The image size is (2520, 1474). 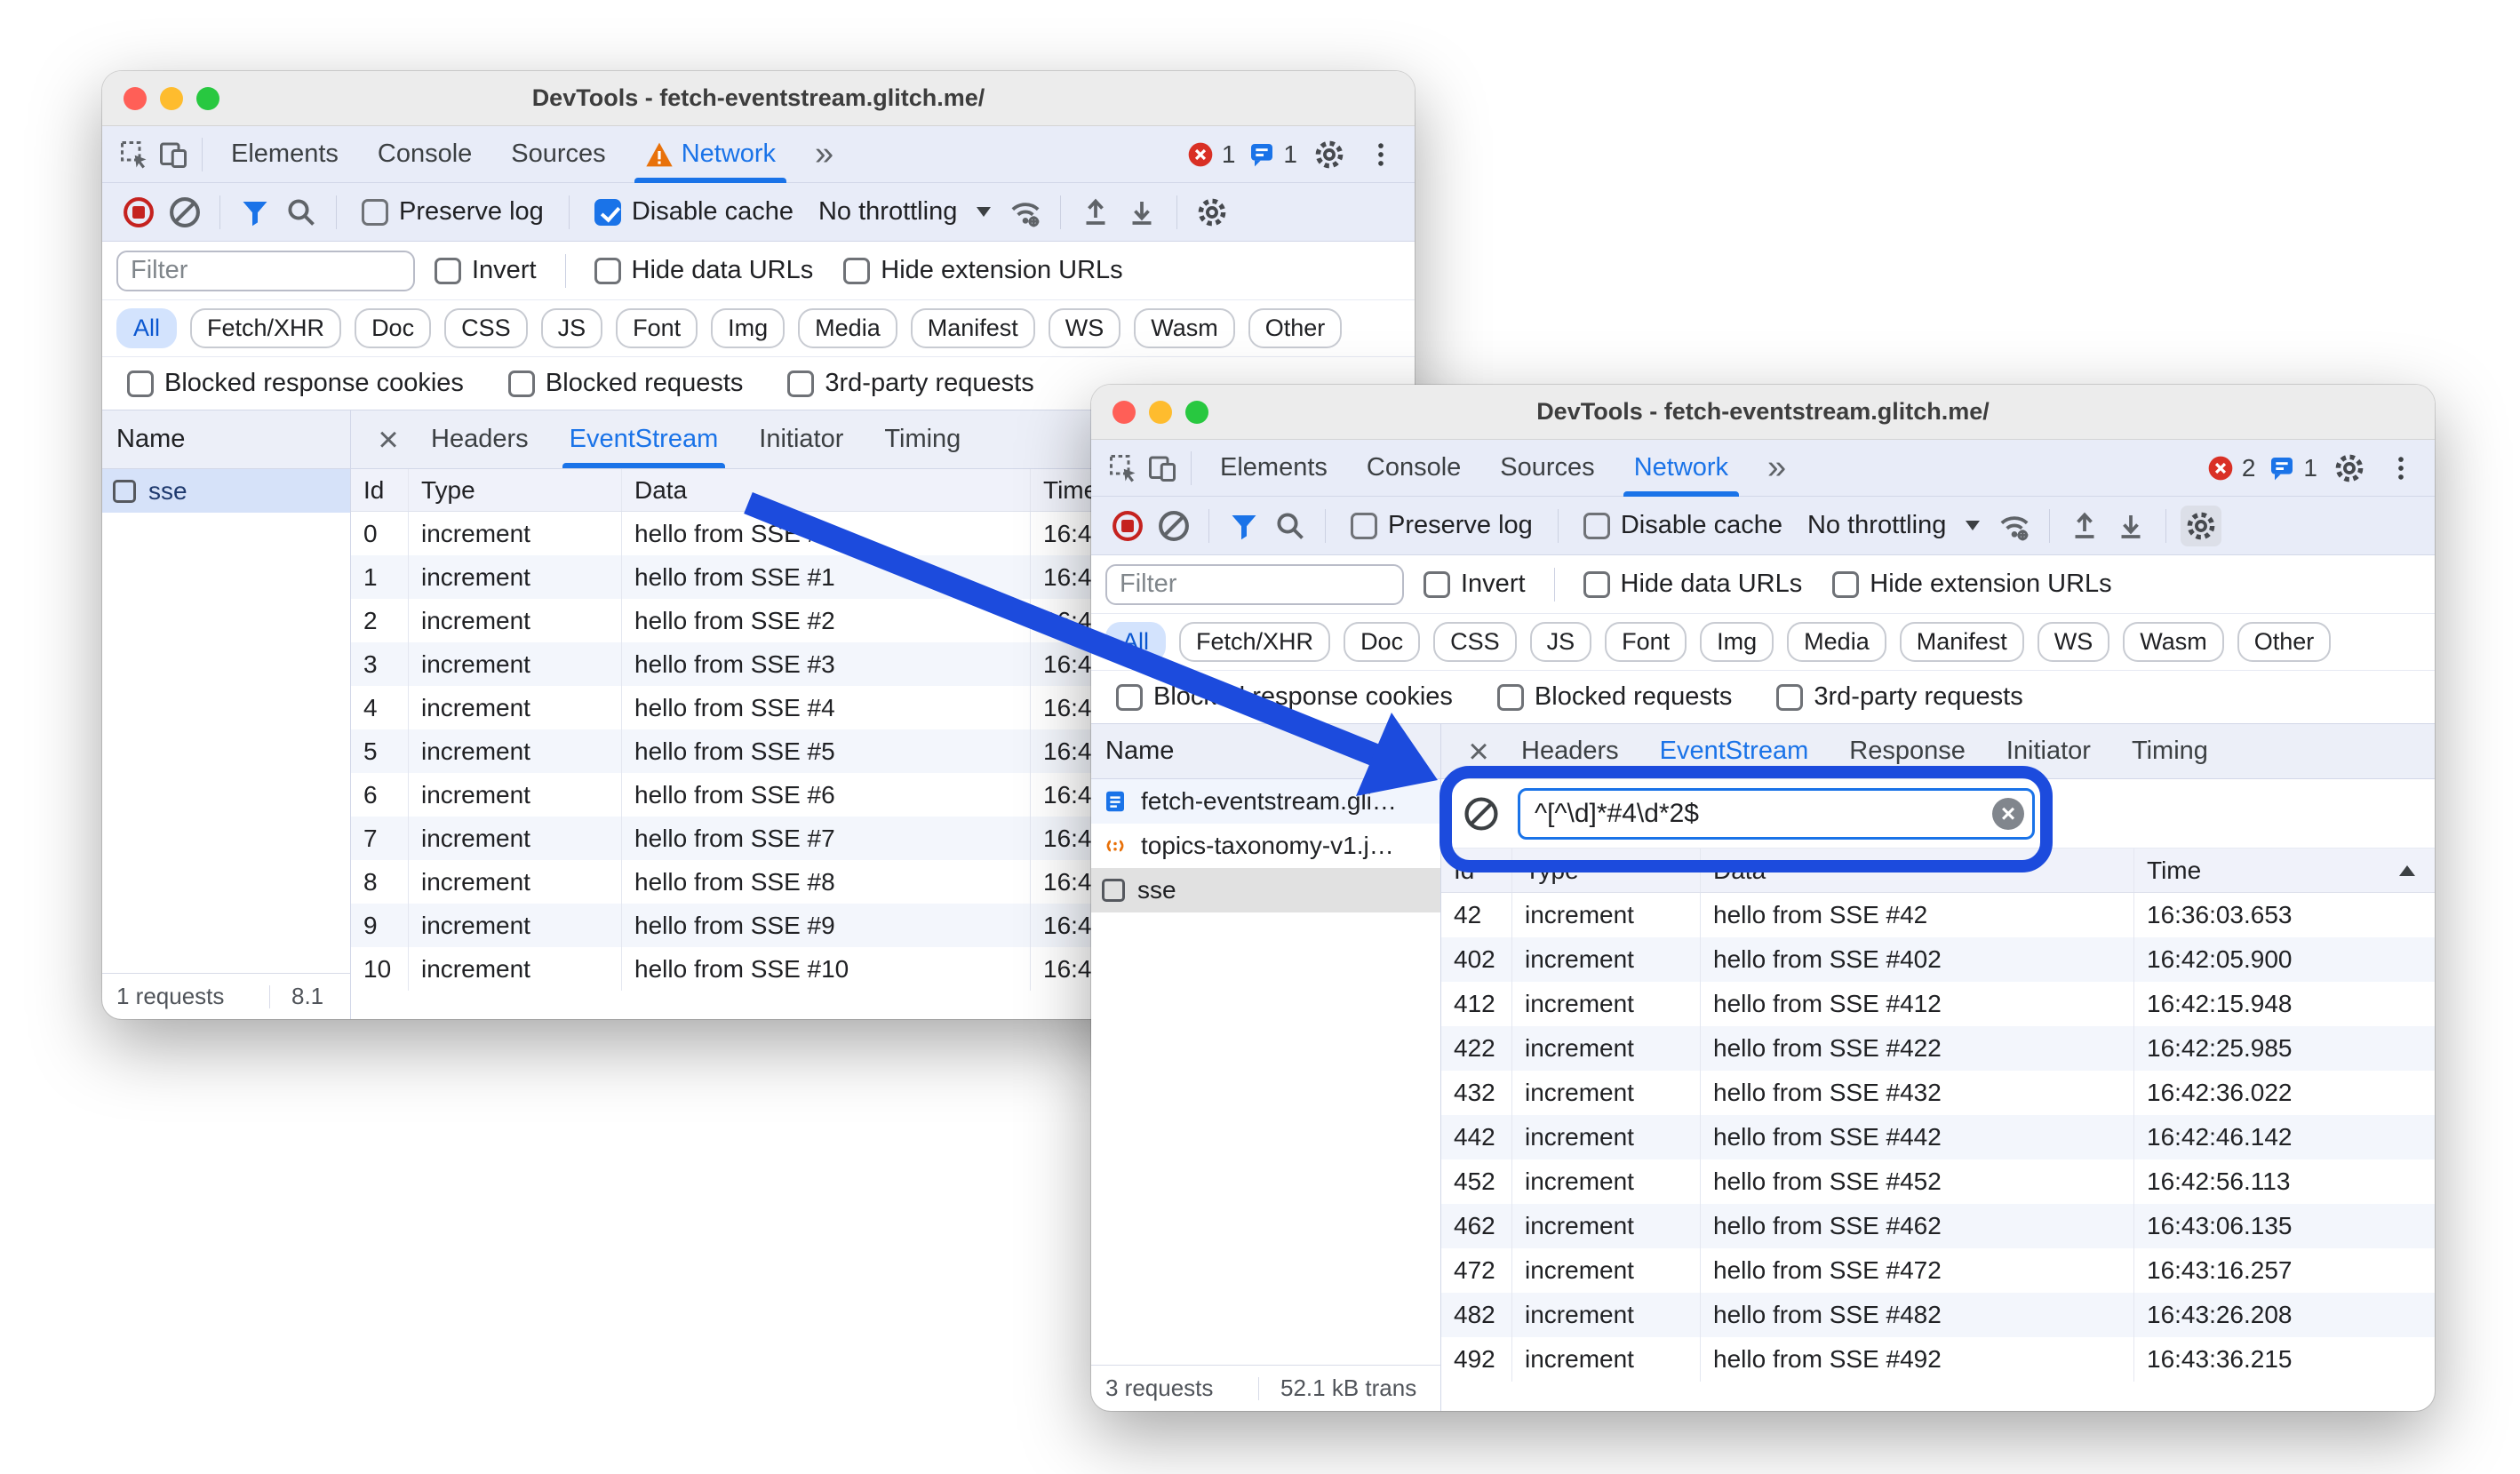 What do you see at coordinates (1380, 154) in the screenshot?
I see `kebab-menu-icon` at bounding box center [1380, 154].